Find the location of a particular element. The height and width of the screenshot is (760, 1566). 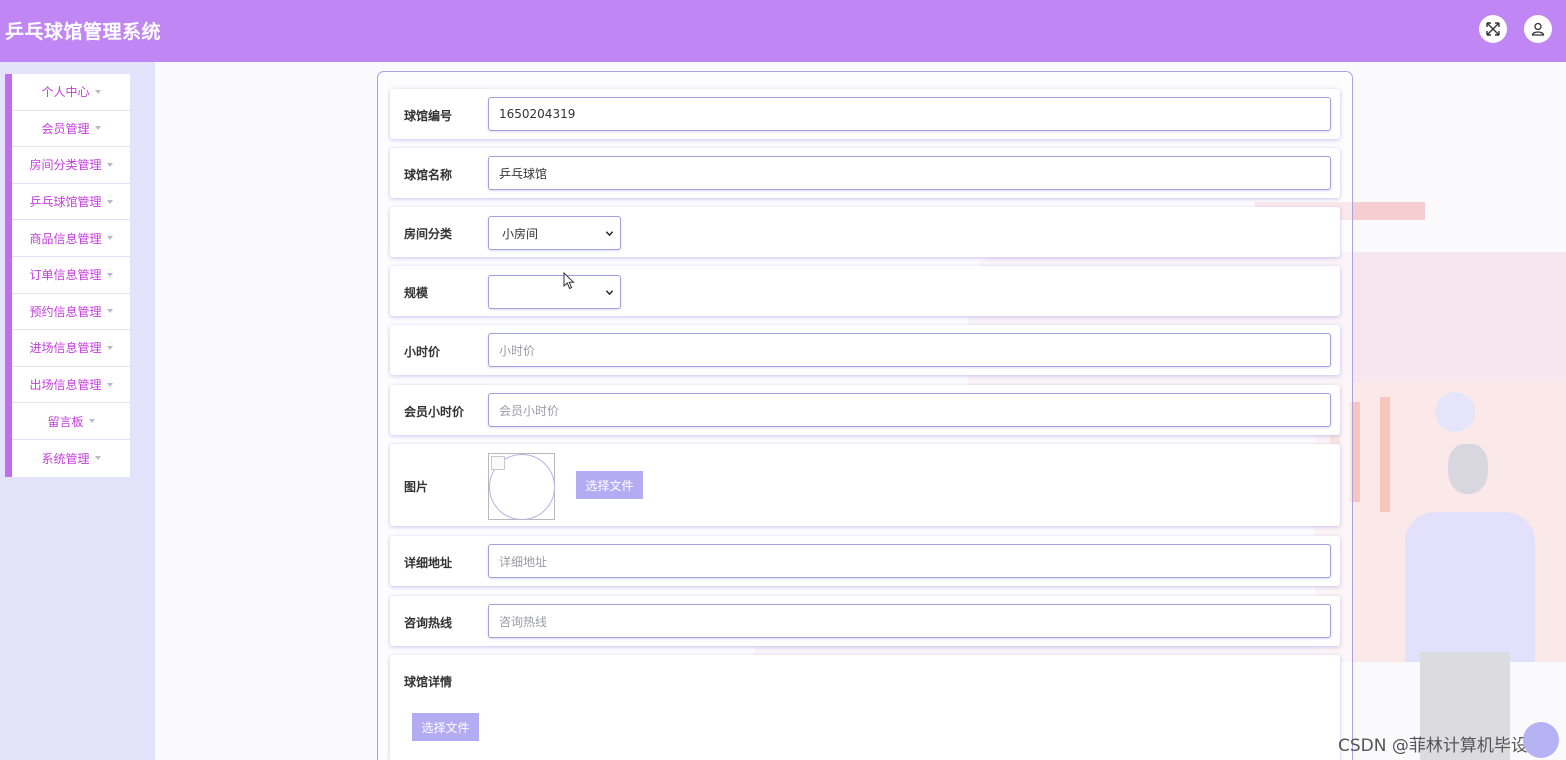

user-button is located at coordinates (1538, 29).